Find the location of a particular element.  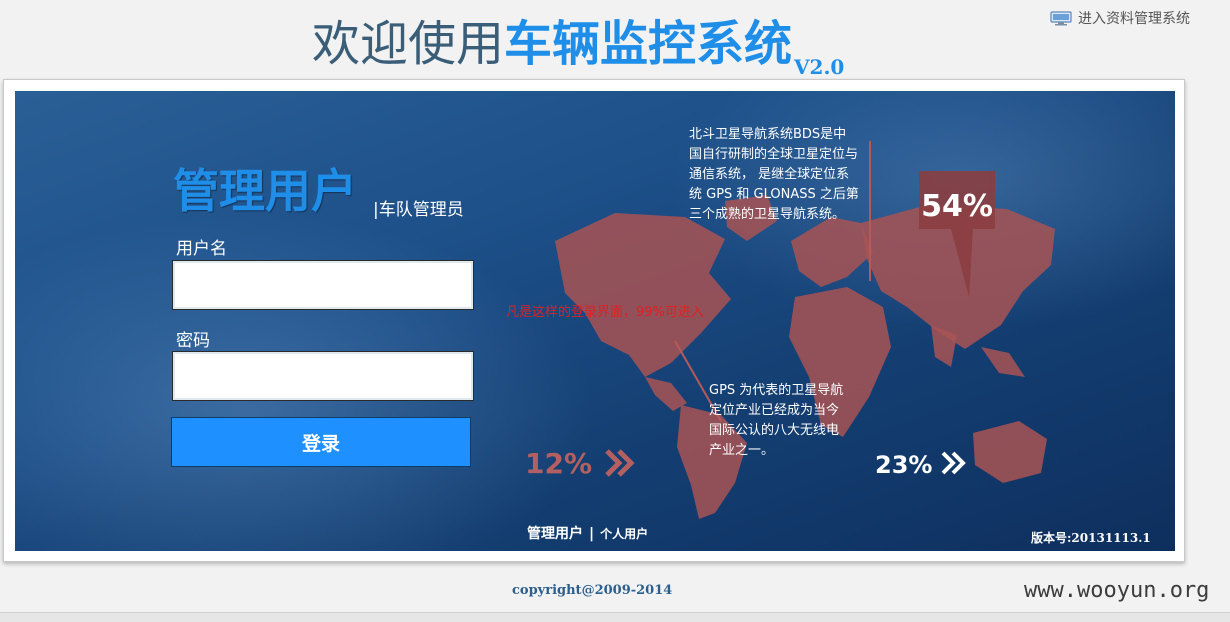

login-button: 登录 is located at coordinates (321, 442).